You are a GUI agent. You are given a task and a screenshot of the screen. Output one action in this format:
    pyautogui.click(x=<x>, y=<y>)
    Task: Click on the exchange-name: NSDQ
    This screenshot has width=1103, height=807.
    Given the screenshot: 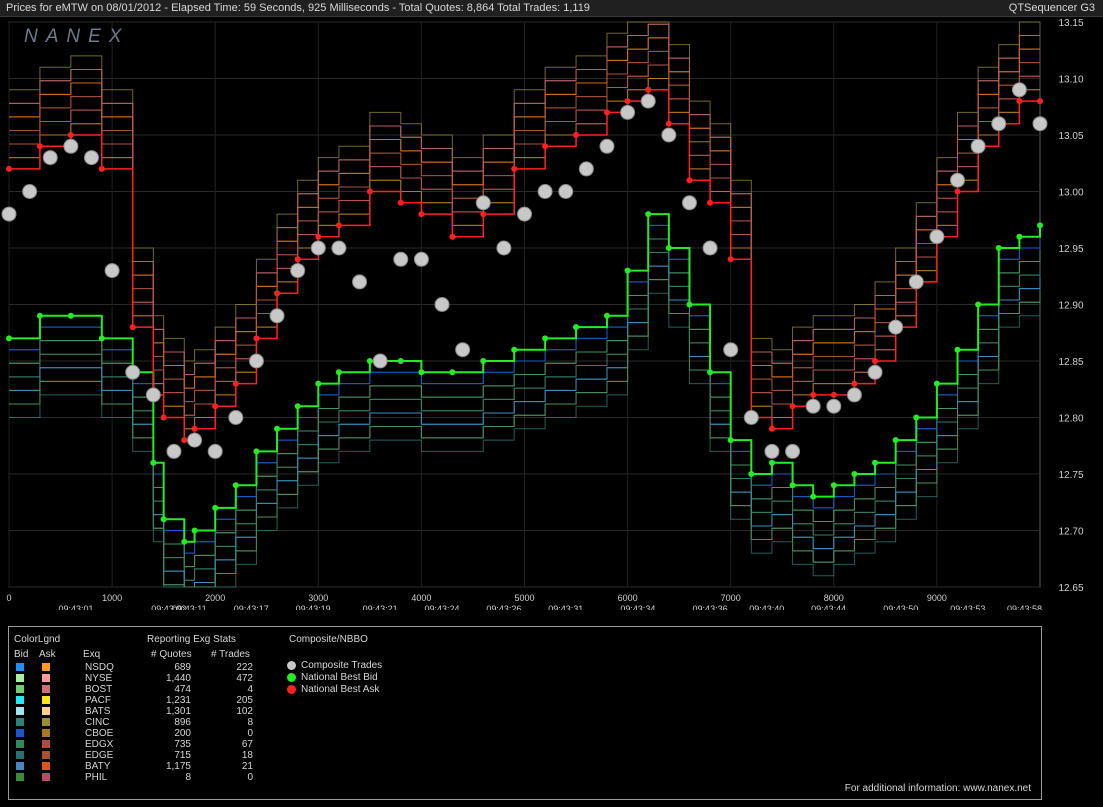 What is the action you would take?
    pyautogui.click(x=99, y=667)
    